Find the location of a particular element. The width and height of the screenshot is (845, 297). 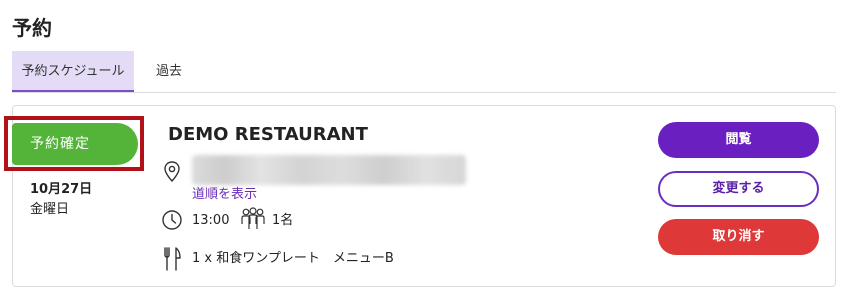

tab-schedule: 予約スケジュール is located at coordinates (73, 71).